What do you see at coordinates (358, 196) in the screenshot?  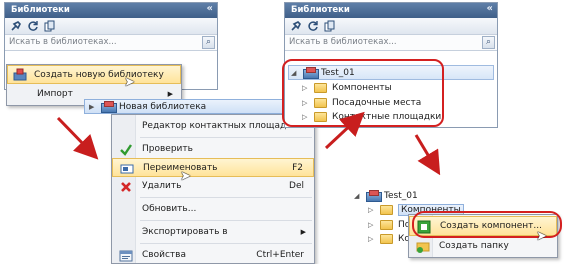 I see `collapse-arrow-icon: ◢` at bounding box center [358, 196].